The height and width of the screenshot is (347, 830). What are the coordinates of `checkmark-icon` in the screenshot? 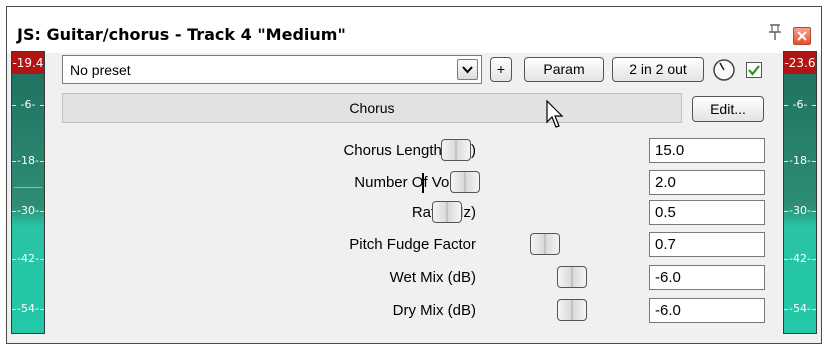 It's located at (754, 70).